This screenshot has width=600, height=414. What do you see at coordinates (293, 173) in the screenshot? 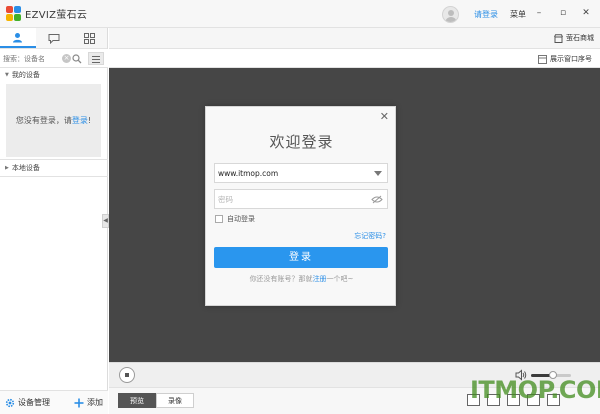
I see `username-input` at bounding box center [293, 173].